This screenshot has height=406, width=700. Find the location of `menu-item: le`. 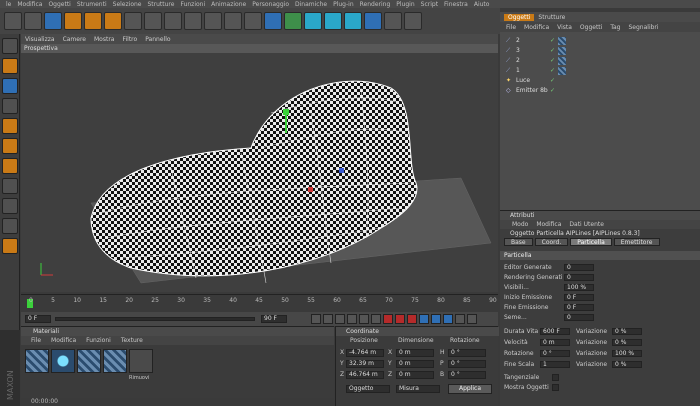

menu-item: le is located at coordinates (8, 4).